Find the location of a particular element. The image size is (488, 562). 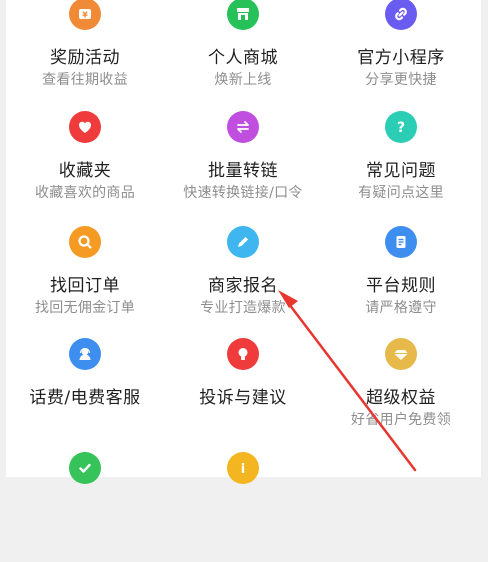

menu-item-subtitle: 收藏喜欢的商品 is located at coordinates (85, 193).